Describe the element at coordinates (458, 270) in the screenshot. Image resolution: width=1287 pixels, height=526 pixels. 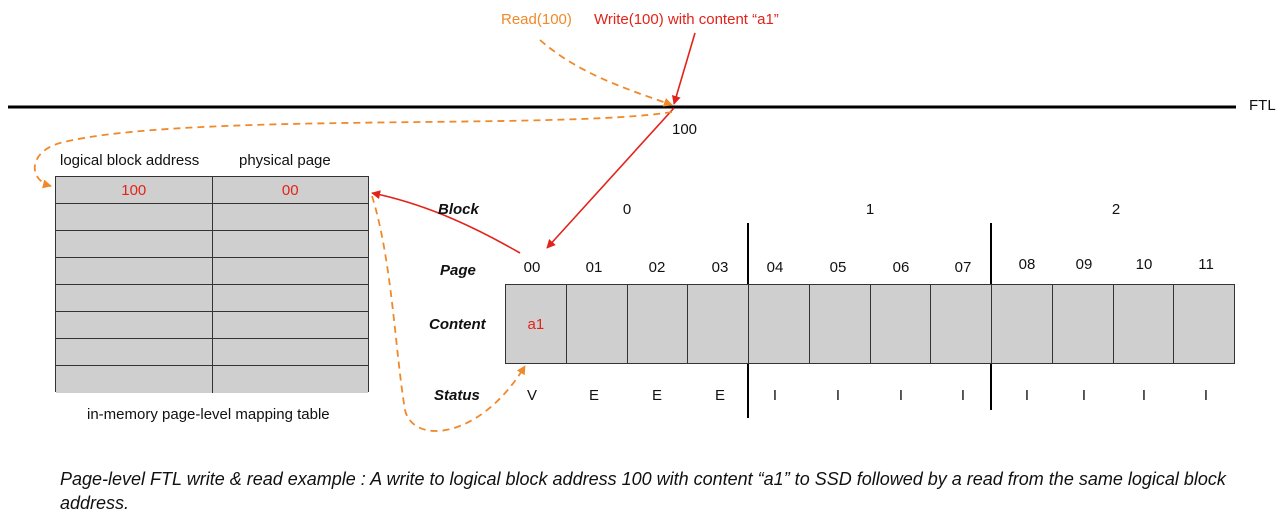
I see `row-label-page: Page` at that location.